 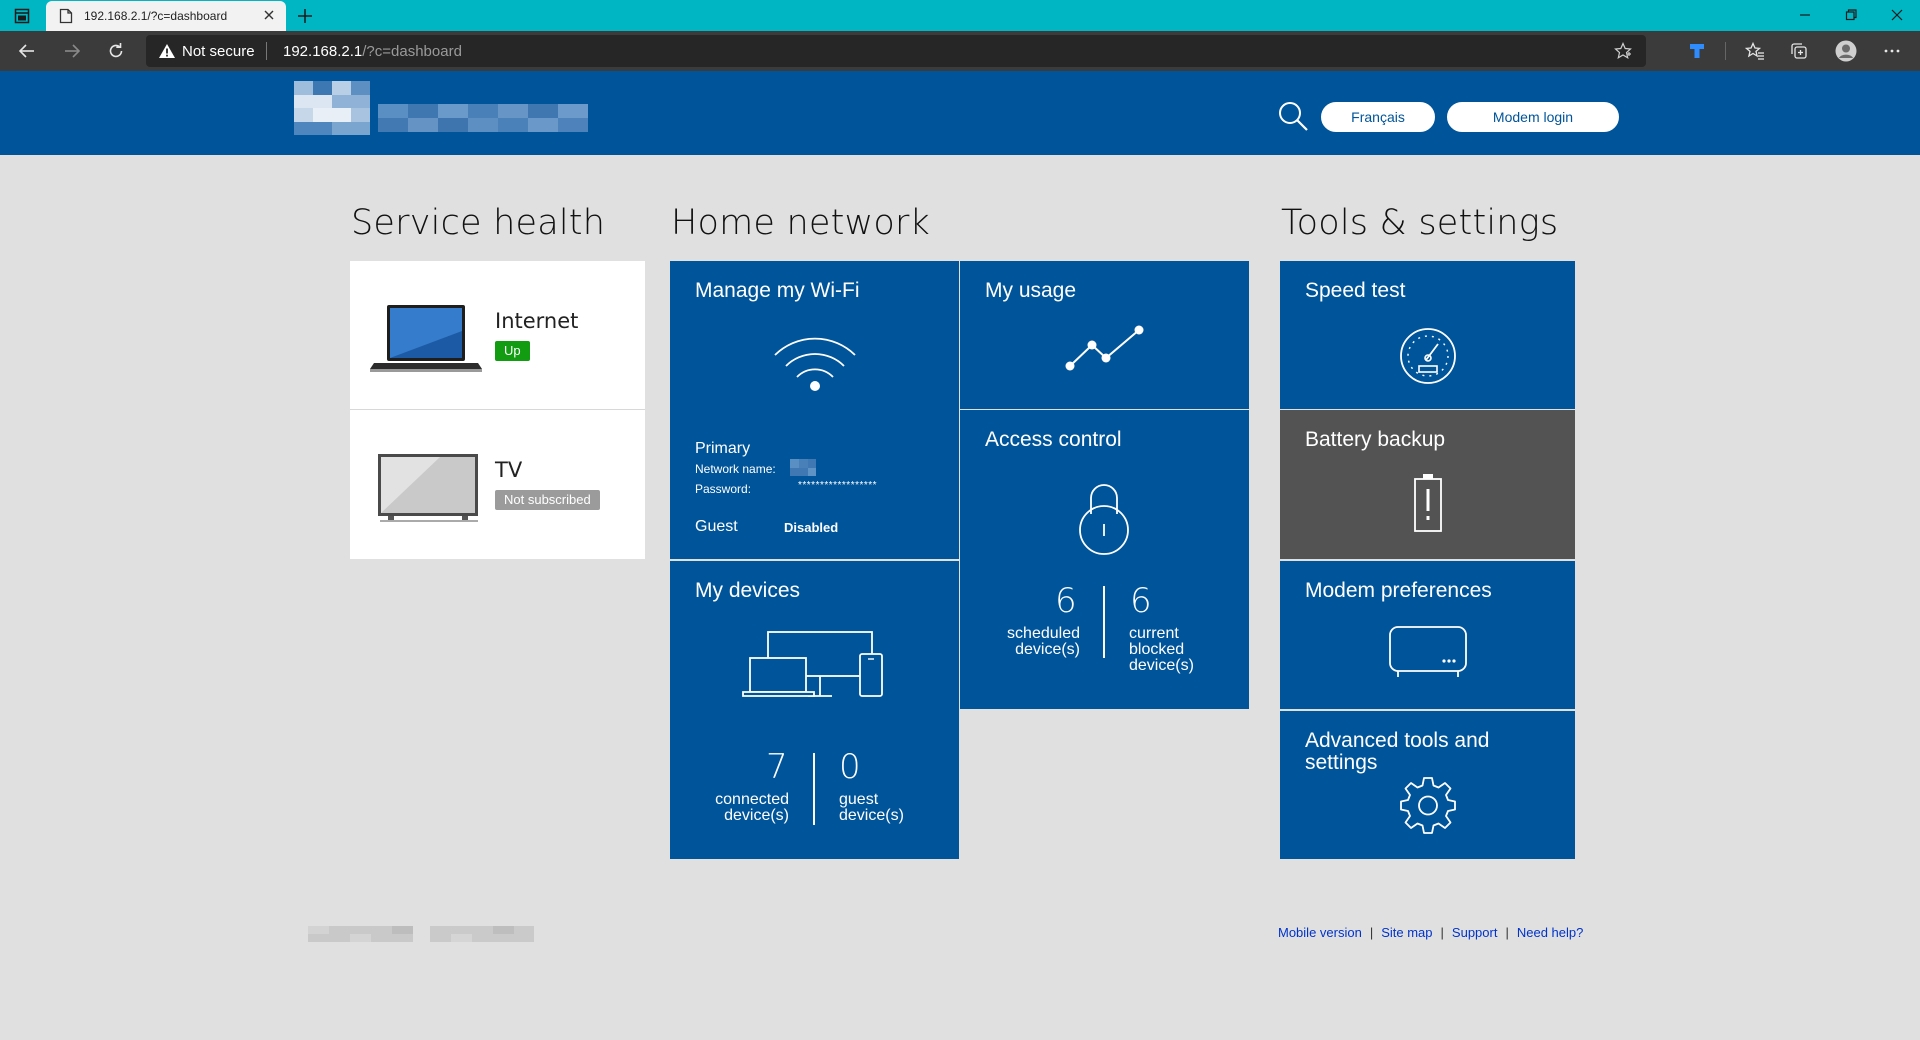 I want to click on brand-name-redacted, so click(x=483, y=118).